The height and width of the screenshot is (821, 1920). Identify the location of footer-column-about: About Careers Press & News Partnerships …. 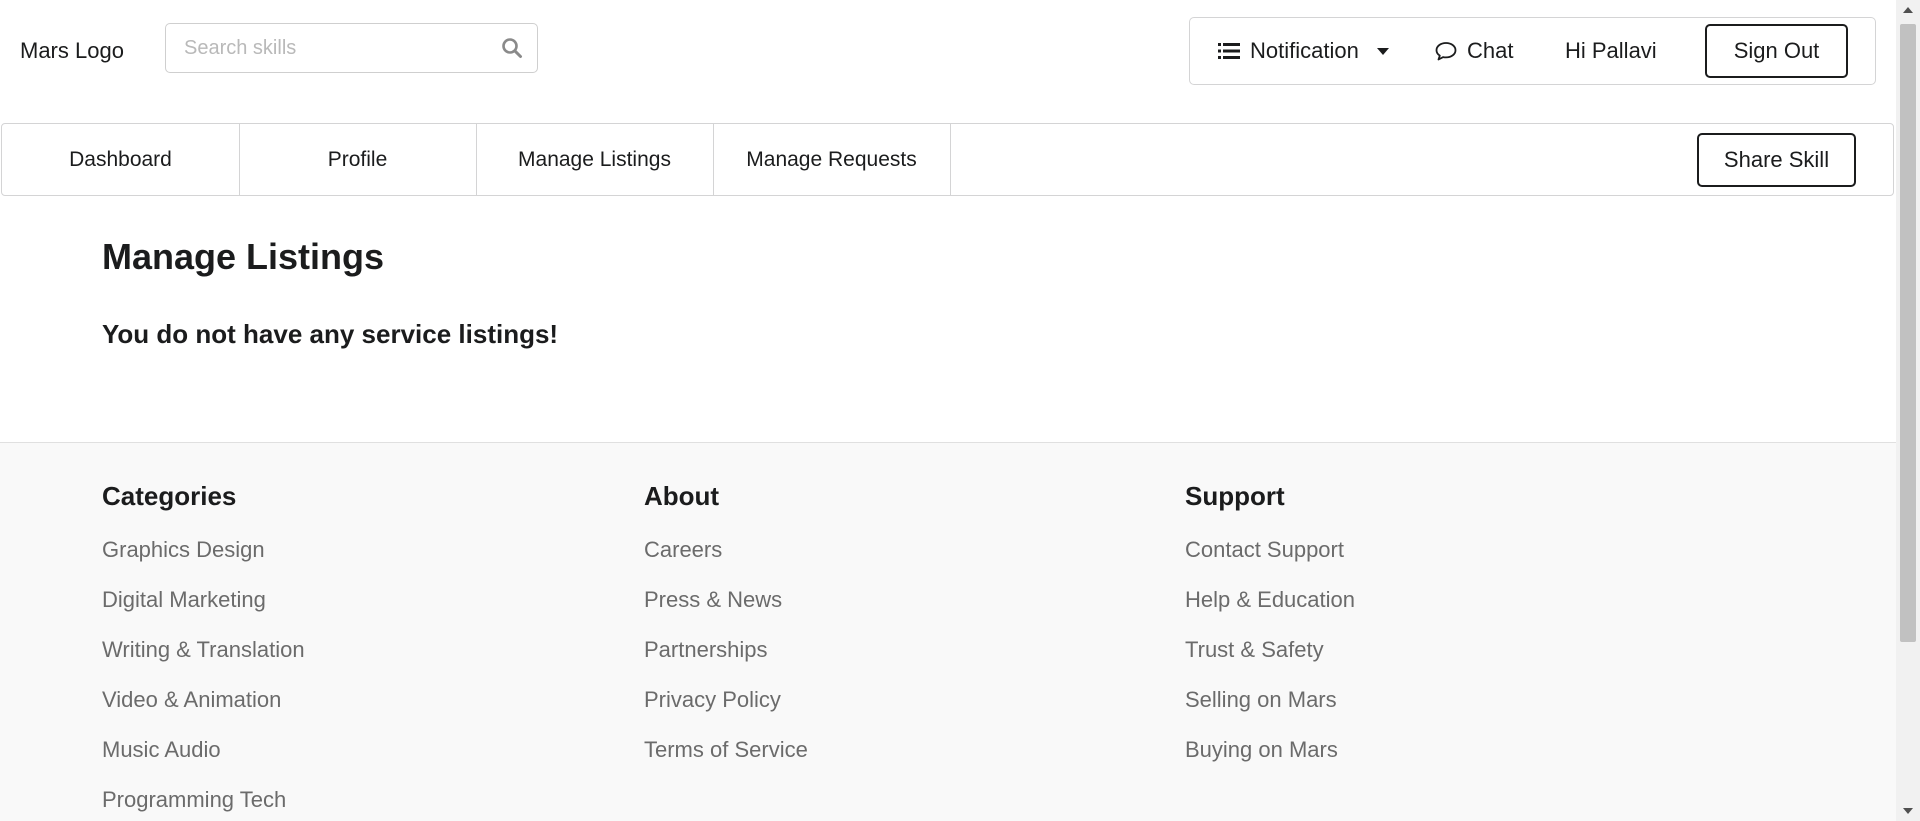
(726, 633).